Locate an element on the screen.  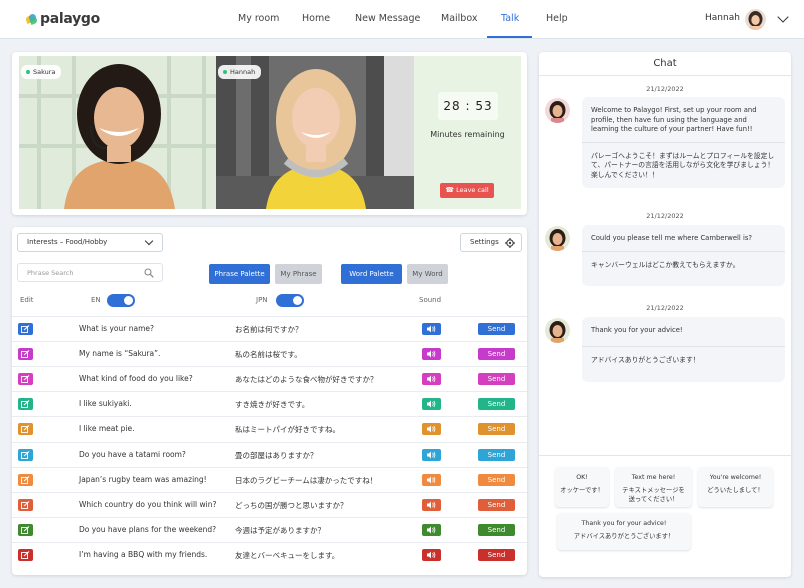
jpn-toggle is located at coordinates (290, 300).